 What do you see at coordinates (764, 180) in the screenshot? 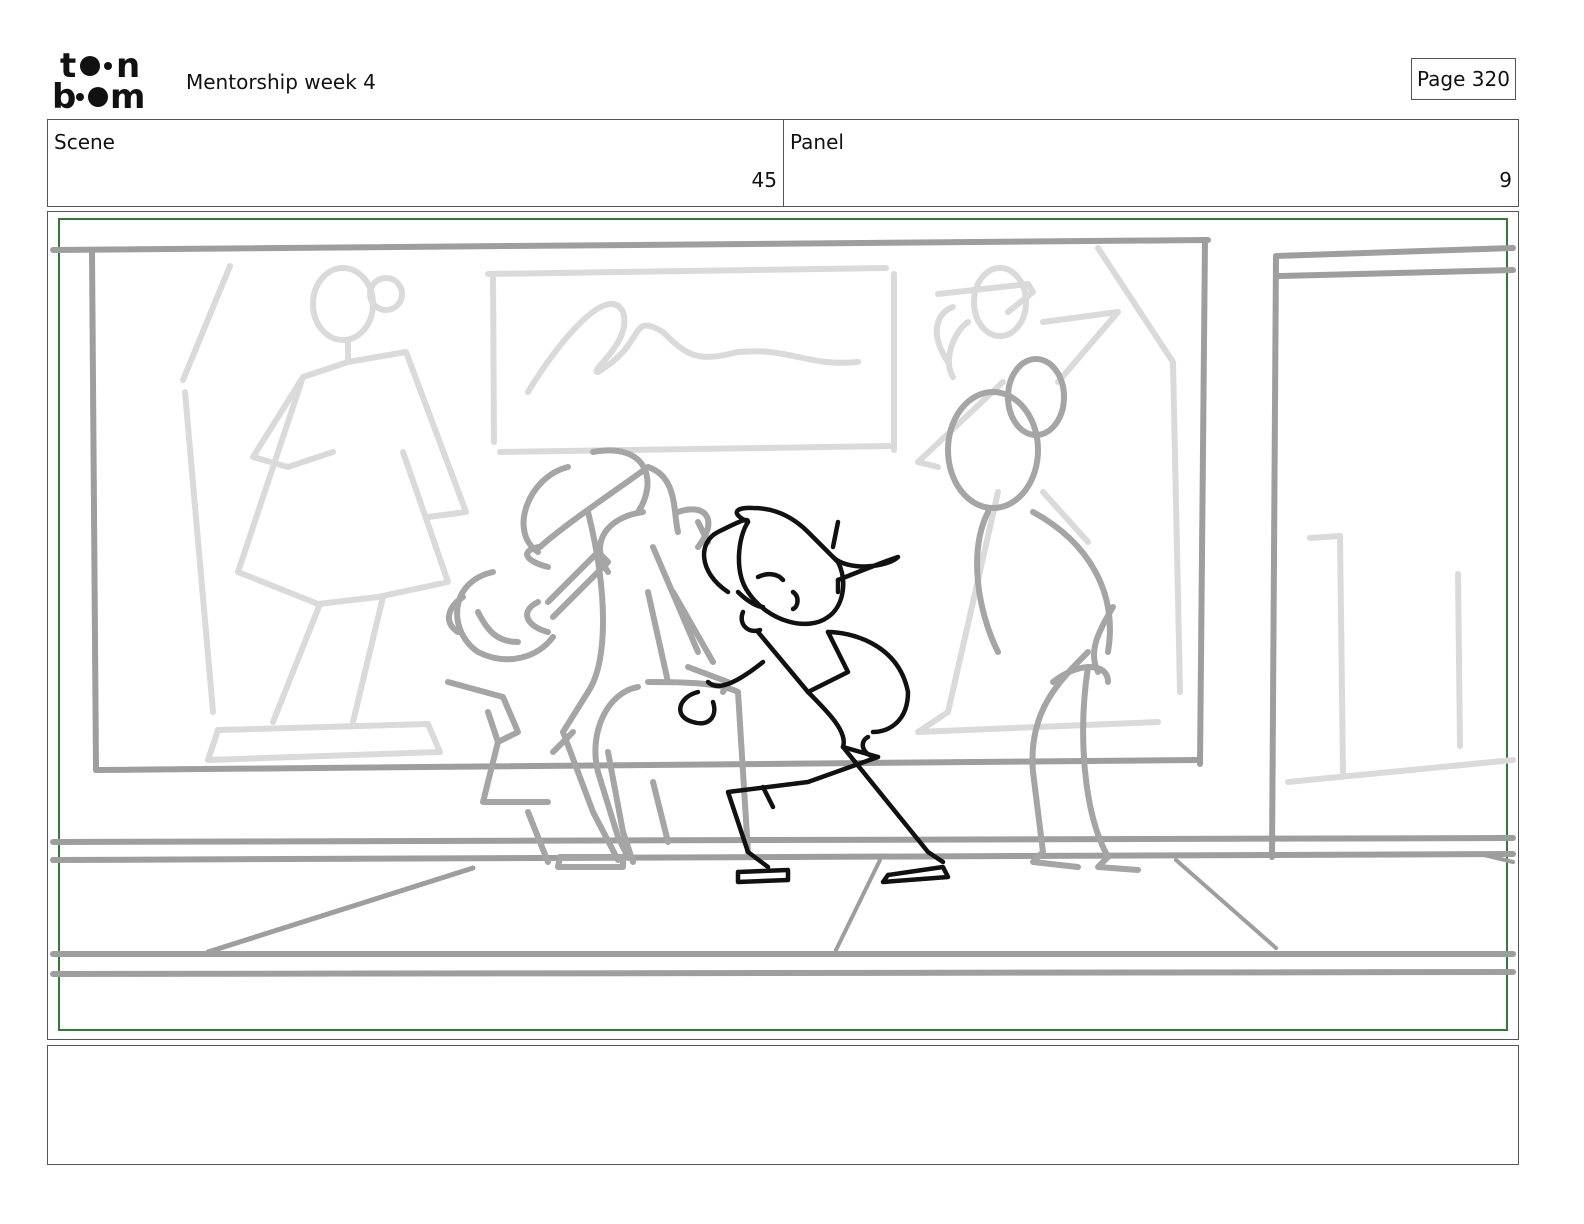
I see `scene-number: 45` at bounding box center [764, 180].